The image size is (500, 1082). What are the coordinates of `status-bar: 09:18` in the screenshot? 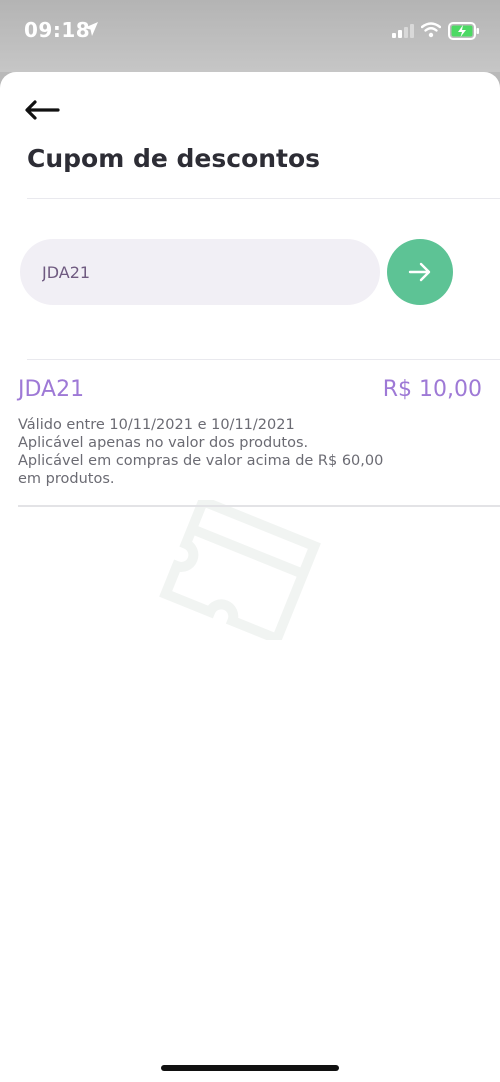 It's located at (250, 36).